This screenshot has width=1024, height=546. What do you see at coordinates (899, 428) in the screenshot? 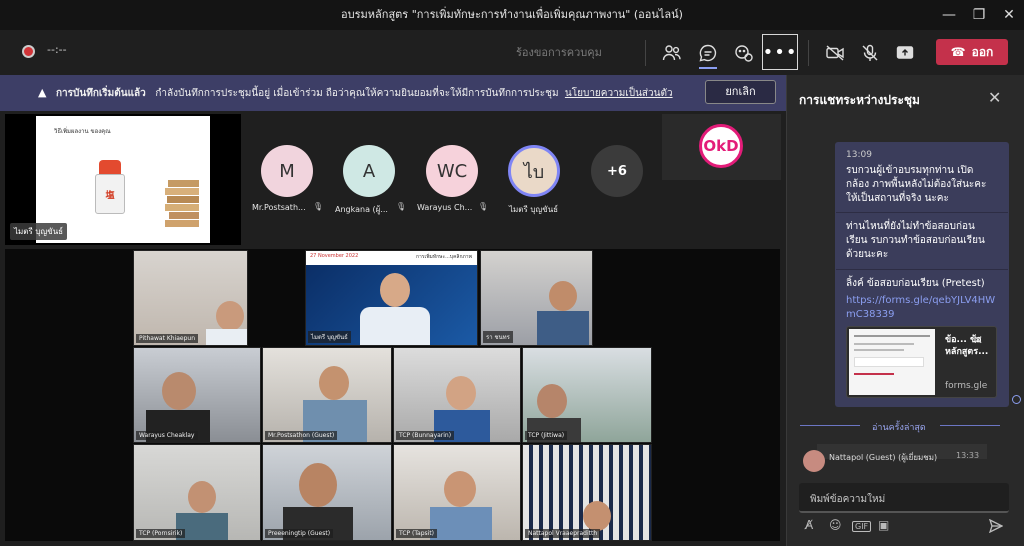
I see `last-read-divider: อ่านครั้งล่าสุด` at bounding box center [899, 428].